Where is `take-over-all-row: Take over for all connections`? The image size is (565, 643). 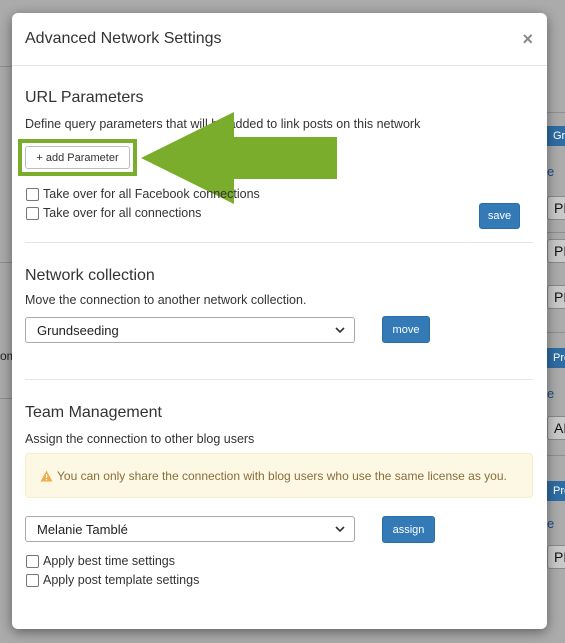
take-over-all-row: Take over for all connections is located at coordinates (113, 213).